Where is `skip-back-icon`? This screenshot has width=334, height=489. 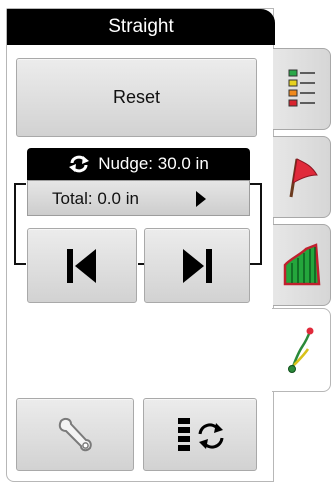 skip-back-icon is located at coordinates (81, 265).